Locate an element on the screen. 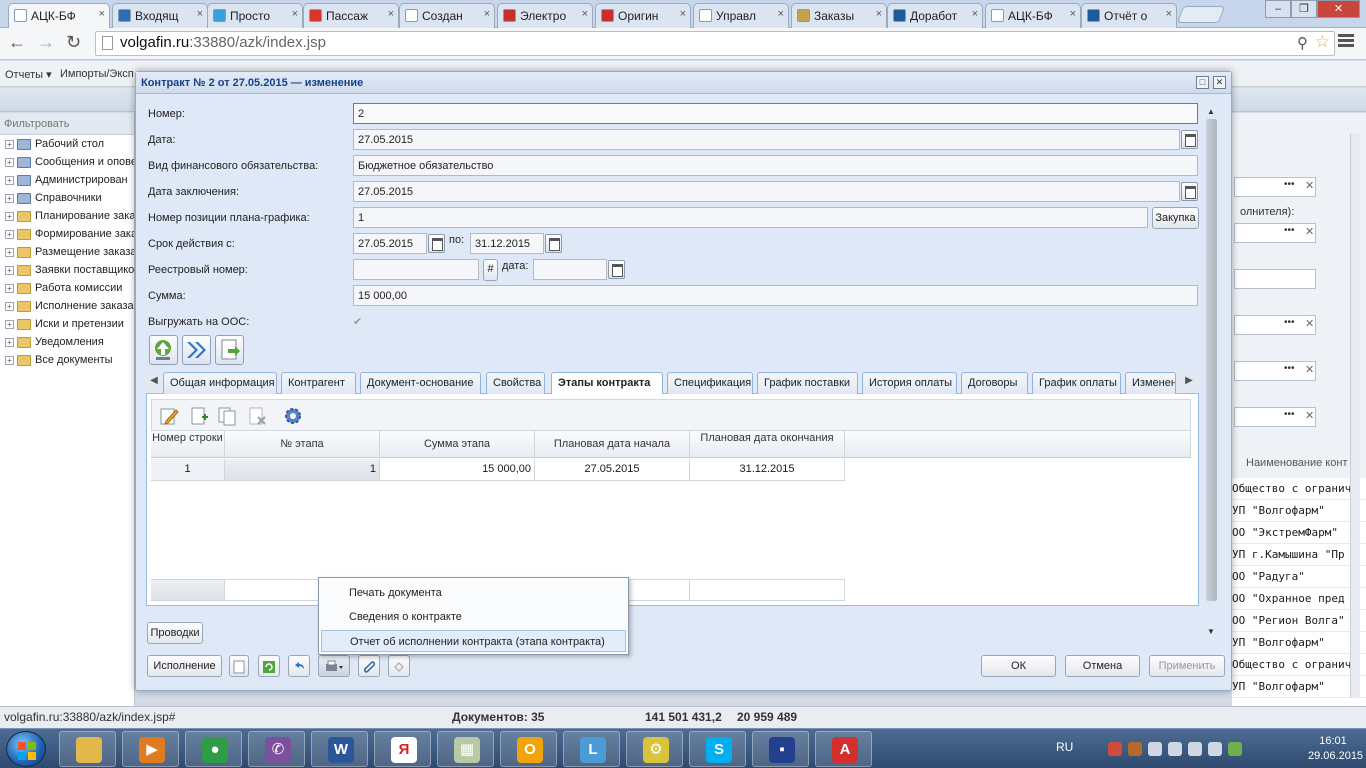 The image size is (1366, 768). tree-item: + Иски и претензии is located at coordinates (67, 325).